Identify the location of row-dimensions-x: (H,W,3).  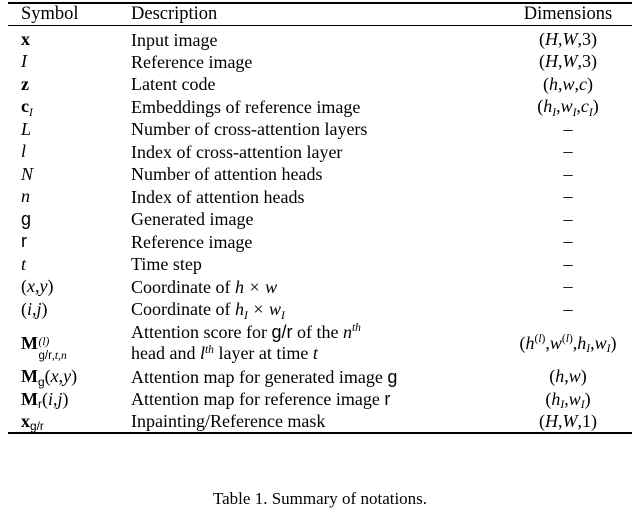
(568, 38).